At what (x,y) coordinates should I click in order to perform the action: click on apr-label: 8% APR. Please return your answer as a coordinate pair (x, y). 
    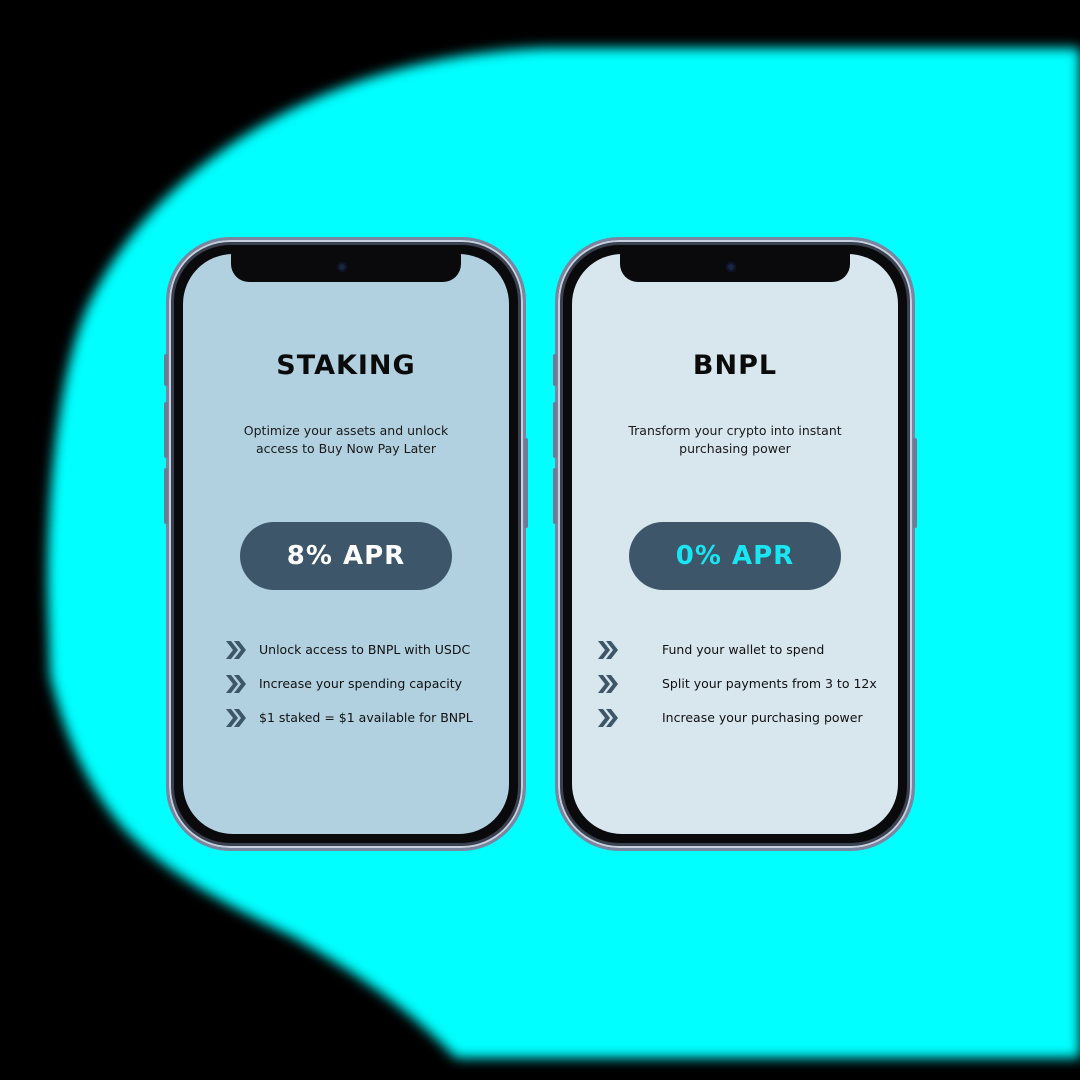
    Looking at the image, I should click on (346, 556).